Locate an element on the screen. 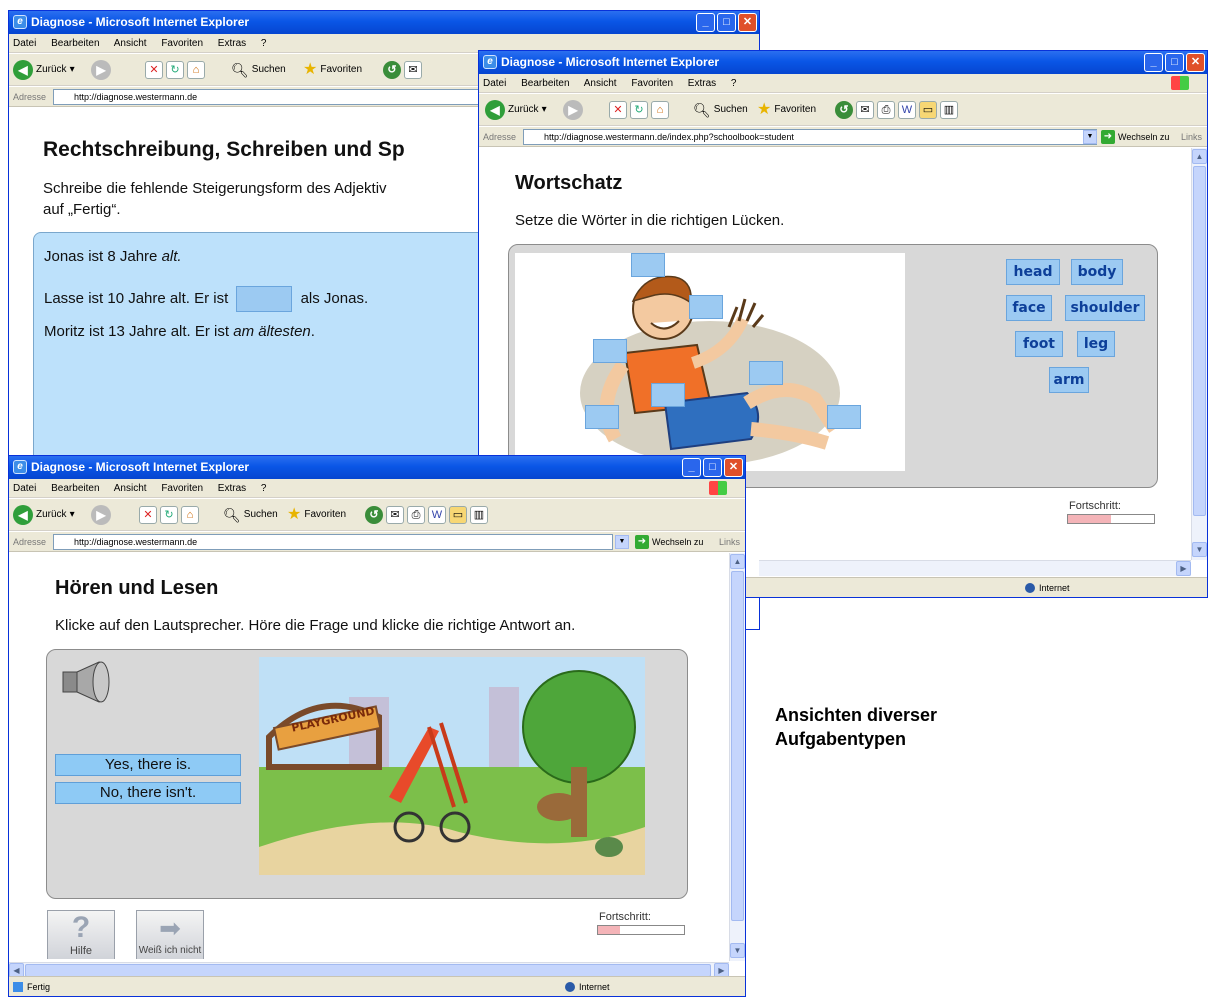 Image resolution: width=1208 pixels, height=997 pixels. scroll-right-button: ▶ is located at coordinates (1183, 568).